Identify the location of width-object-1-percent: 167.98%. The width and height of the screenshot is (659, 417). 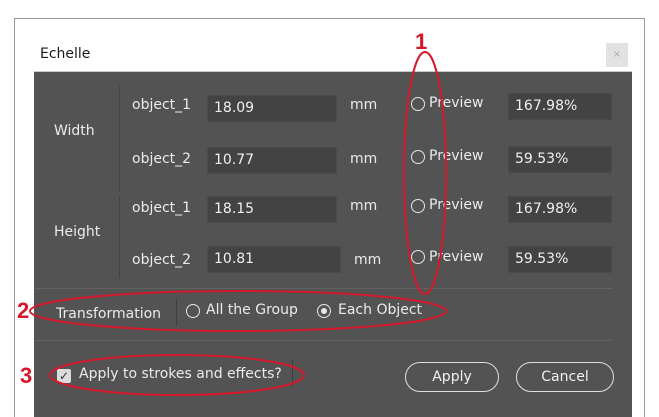
(560, 106).